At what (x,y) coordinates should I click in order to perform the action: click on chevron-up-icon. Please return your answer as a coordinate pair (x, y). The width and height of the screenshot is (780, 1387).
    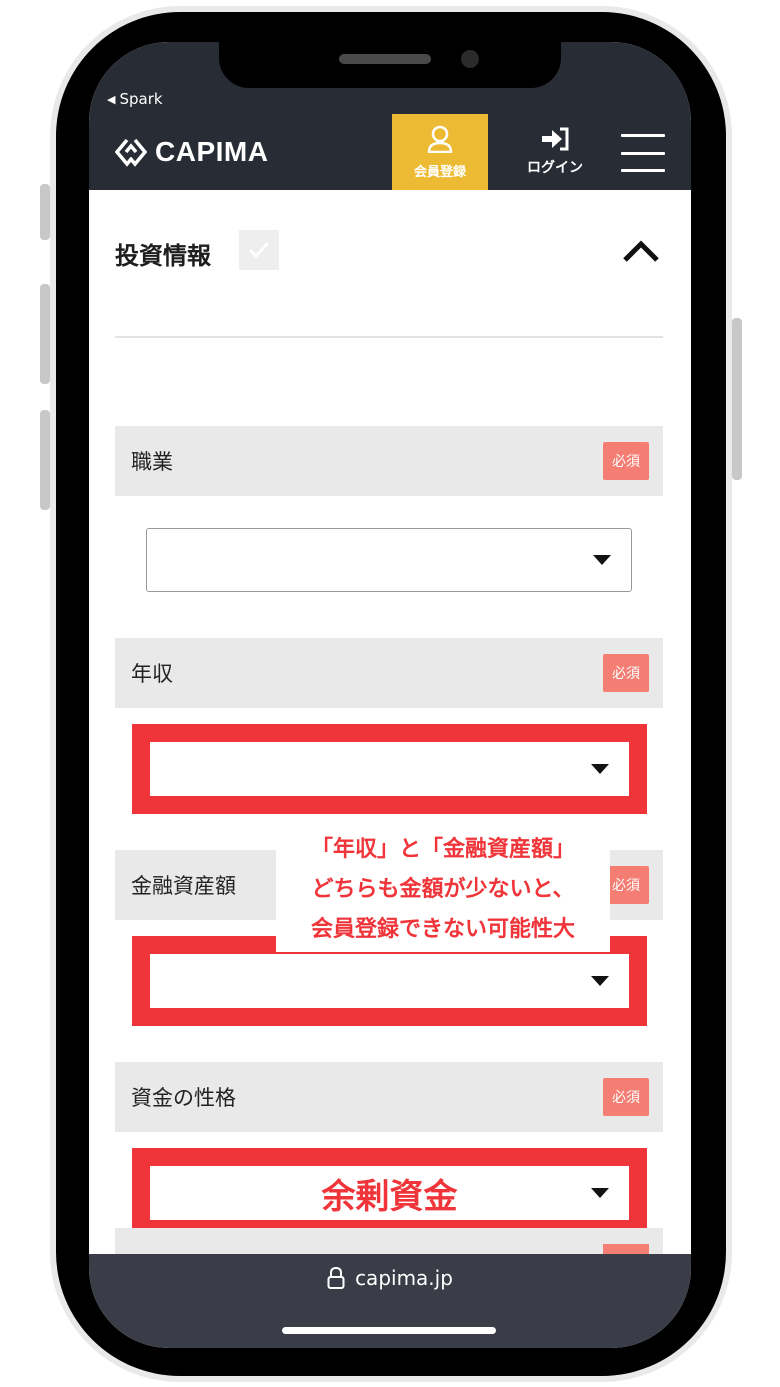
    Looking at the image, I should click on (641, 251).